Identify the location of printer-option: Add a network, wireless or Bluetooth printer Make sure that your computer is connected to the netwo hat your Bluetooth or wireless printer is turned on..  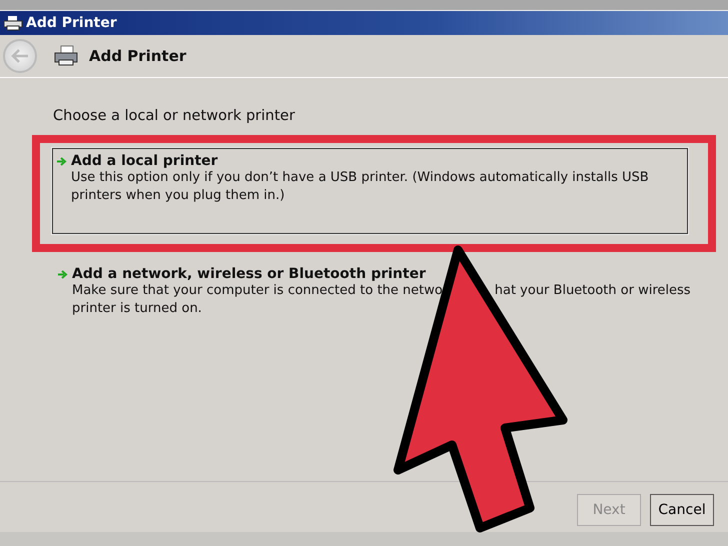
(371, 304).